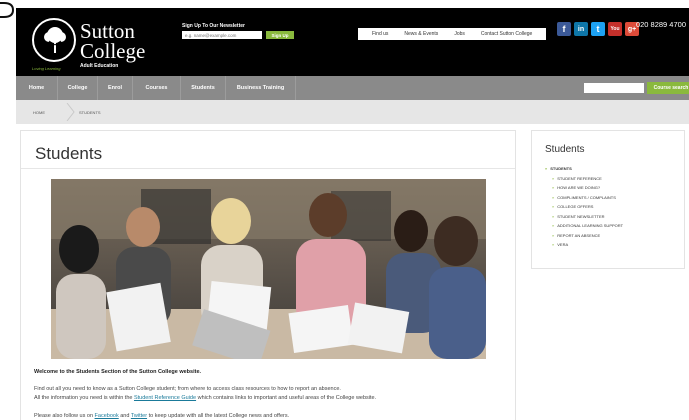 The width and height of the screenshot is (689, 420). What do you see at coordinates (579, 187) in the screenshot?
I see `sidebar-item-label: HOW ARE WE DOING?` at bounding box center [579, 187].